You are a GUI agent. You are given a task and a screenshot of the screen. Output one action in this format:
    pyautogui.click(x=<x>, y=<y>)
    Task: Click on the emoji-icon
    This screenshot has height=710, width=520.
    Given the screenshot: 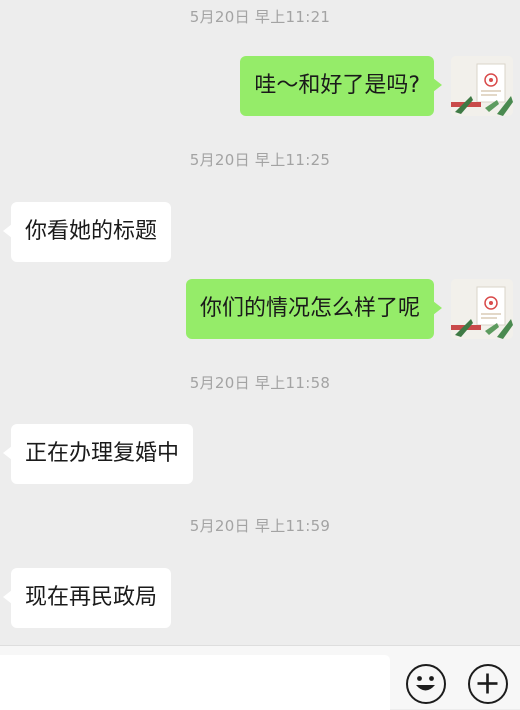 What is the action you would take?
    pyautogui.click(x=425, y=683)
    